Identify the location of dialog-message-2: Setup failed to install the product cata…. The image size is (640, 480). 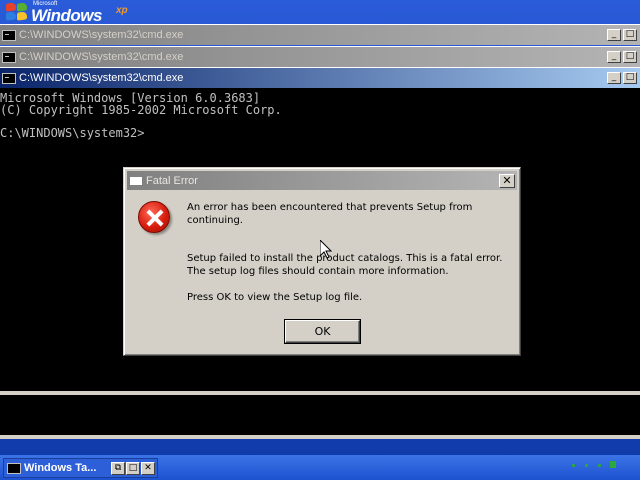
(345, 265).